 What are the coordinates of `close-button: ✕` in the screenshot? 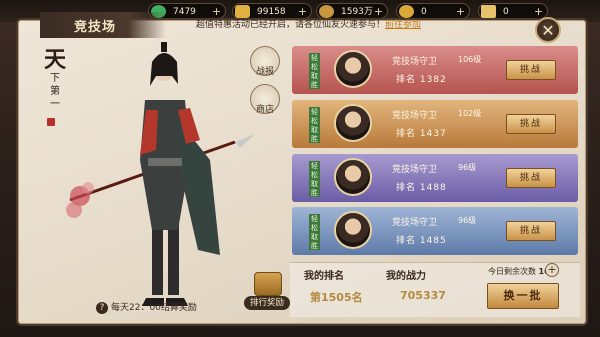 It's located at (548, 30).